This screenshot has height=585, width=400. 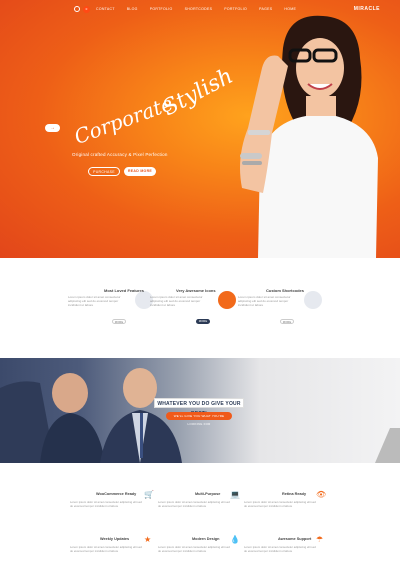 I want to click on eye-icon: 👁, so click(x=321, y=494).